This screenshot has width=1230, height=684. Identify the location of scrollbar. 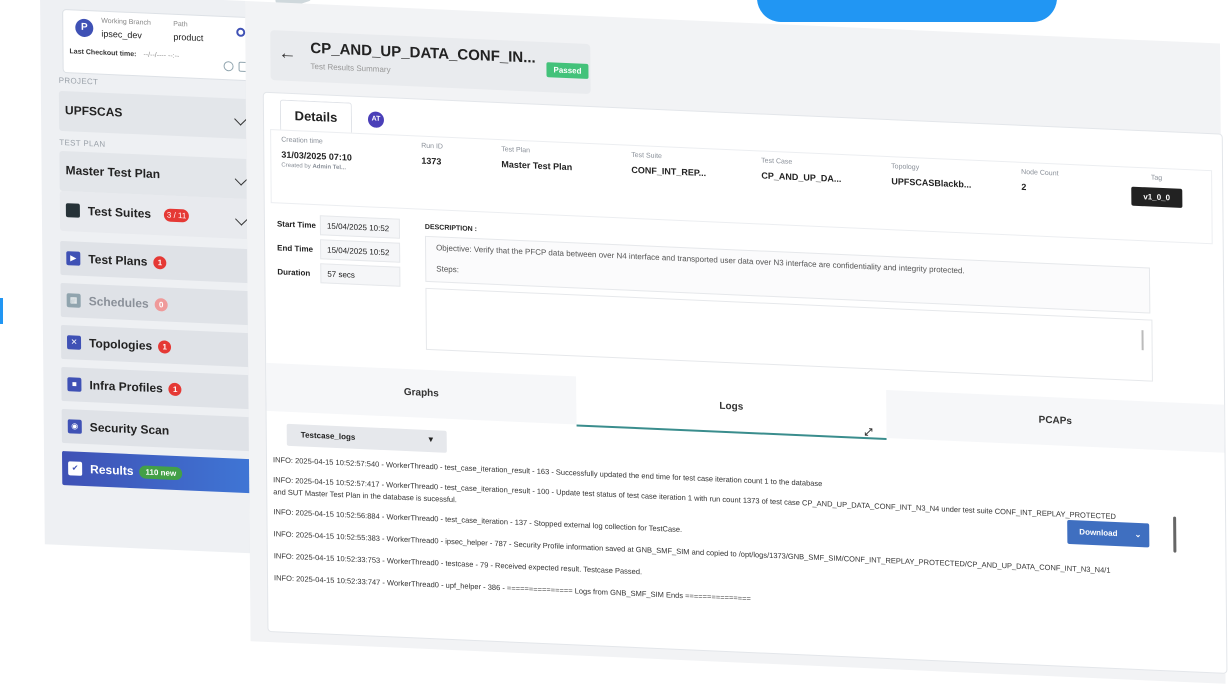
(1142, 340).